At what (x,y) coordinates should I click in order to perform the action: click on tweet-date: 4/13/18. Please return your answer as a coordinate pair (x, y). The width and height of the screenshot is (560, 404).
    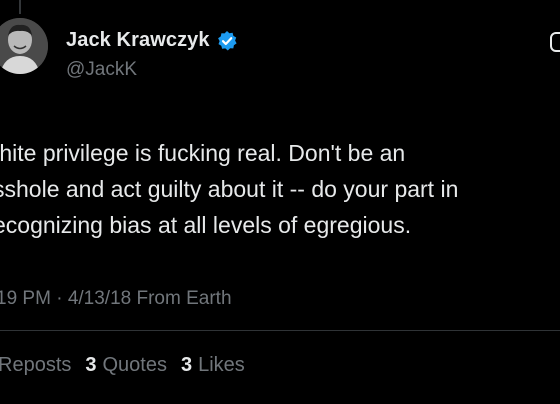
    Looking at the image, I should click on (99, 298).